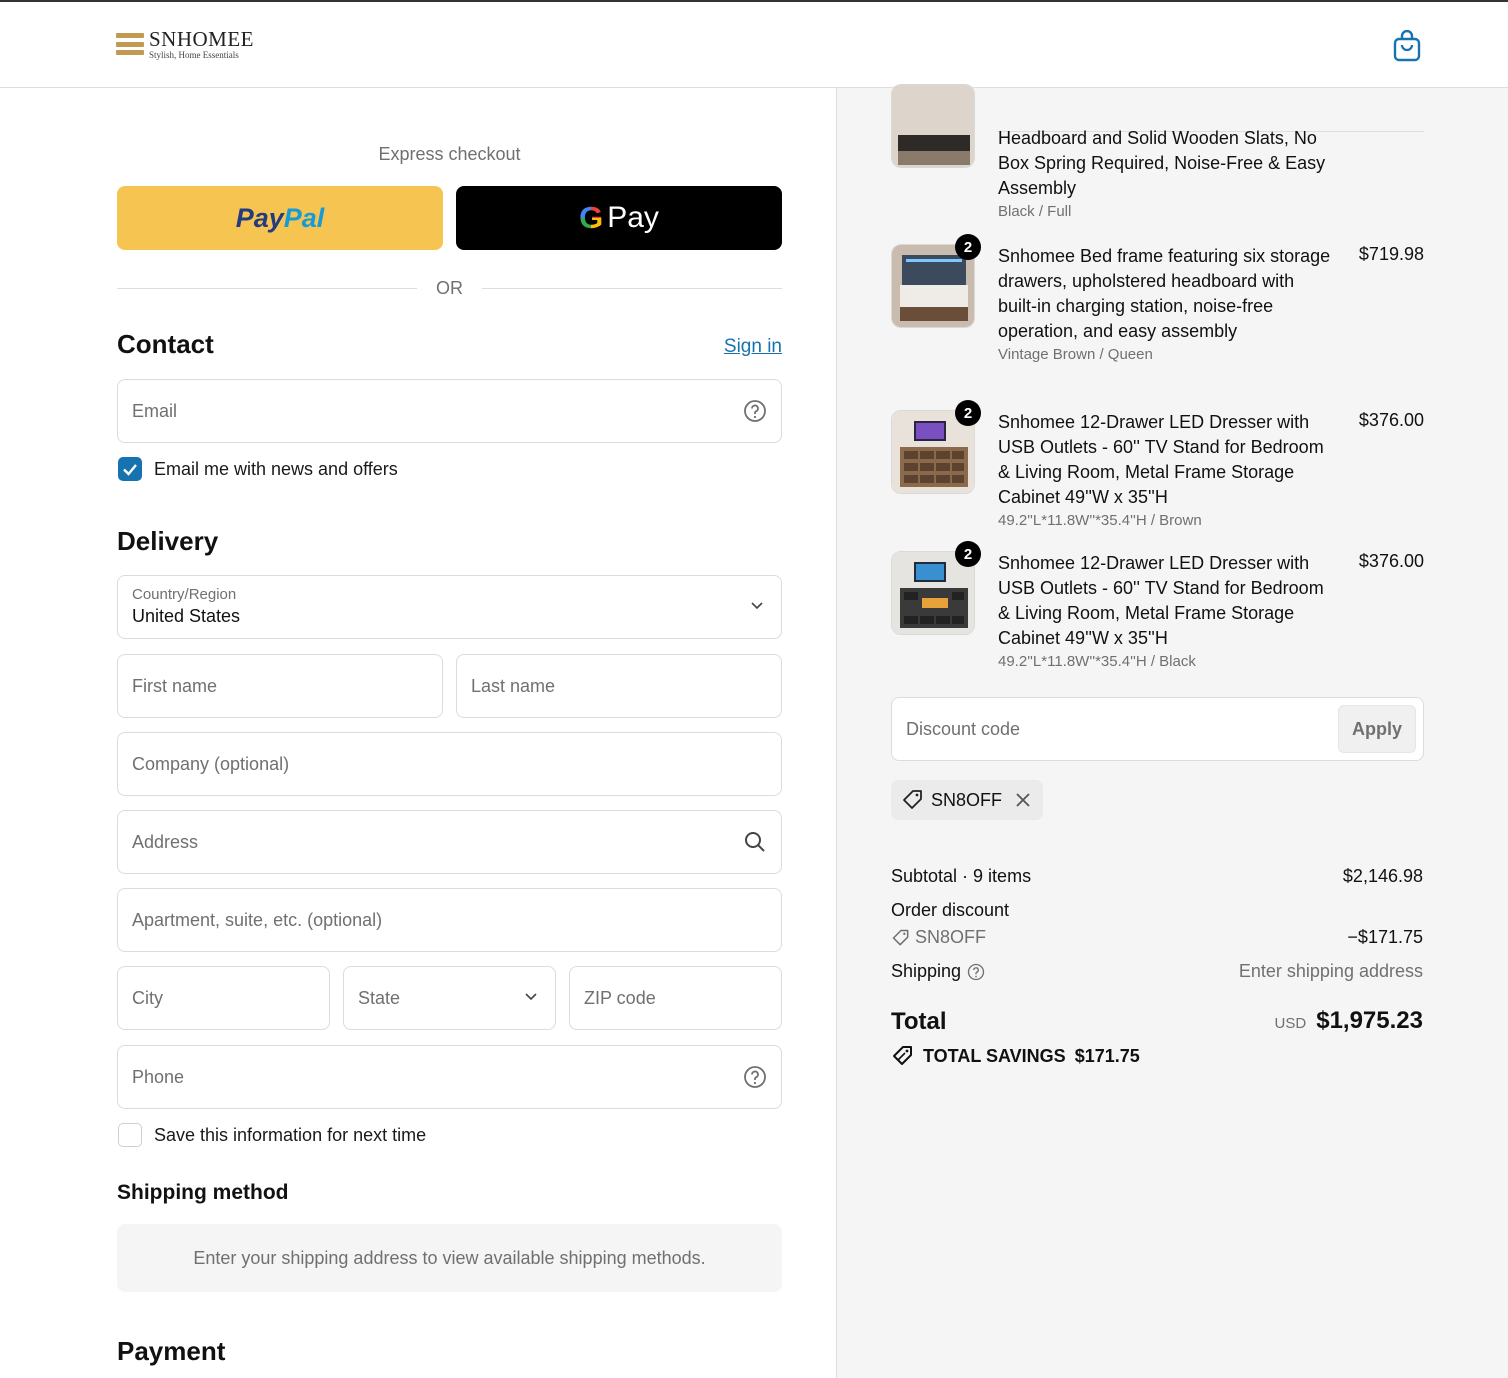 The image size is (1508, 1378). Describe the element at coordinates (147, 997) in the screenshot. I see `city-placeholder: City` at that location.